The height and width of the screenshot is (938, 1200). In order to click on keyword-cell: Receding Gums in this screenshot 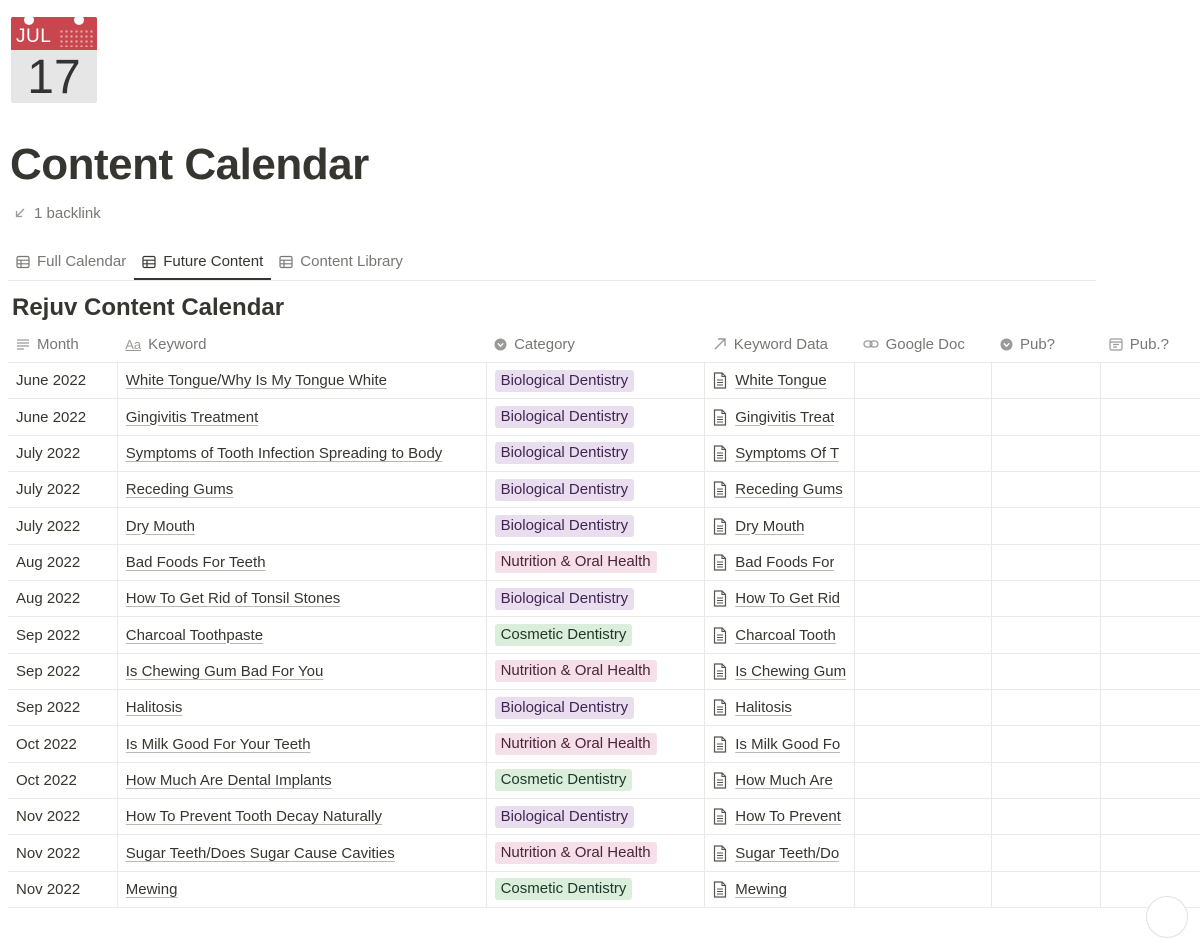, I will do `click(302, 490)`.